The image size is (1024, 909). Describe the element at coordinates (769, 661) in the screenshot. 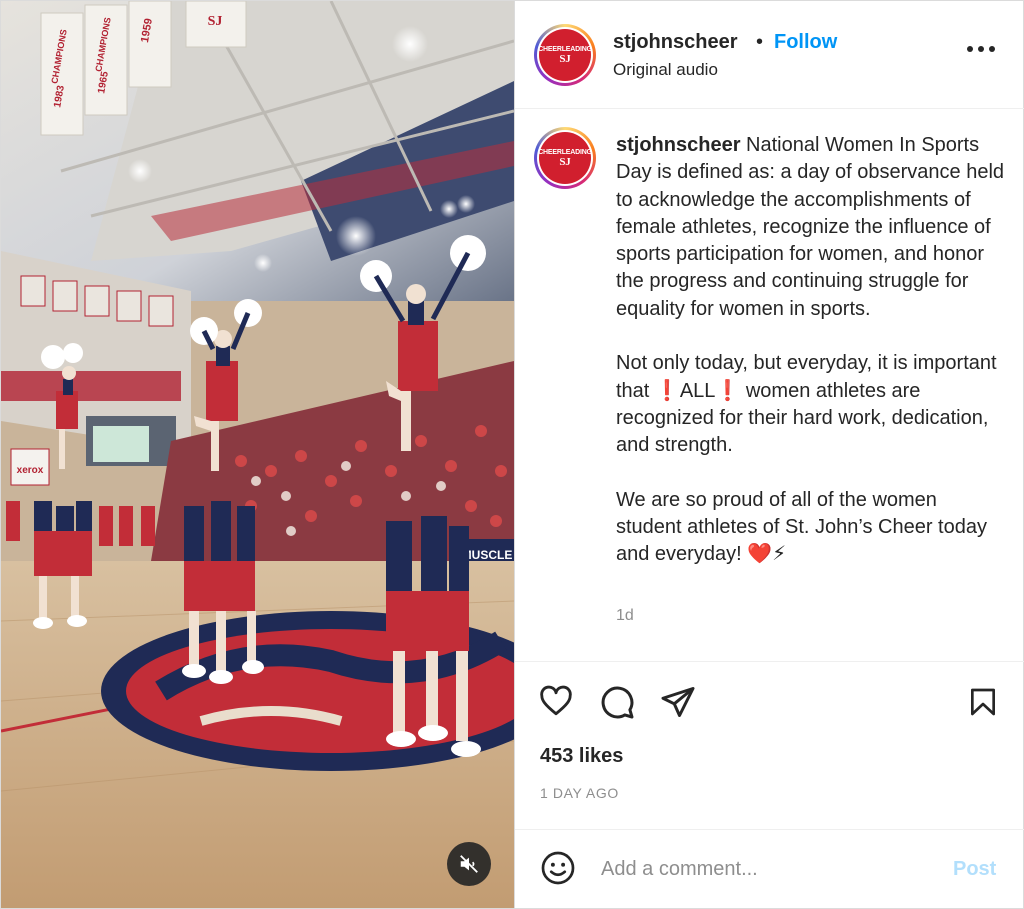

I see `caption-divider` at that location.